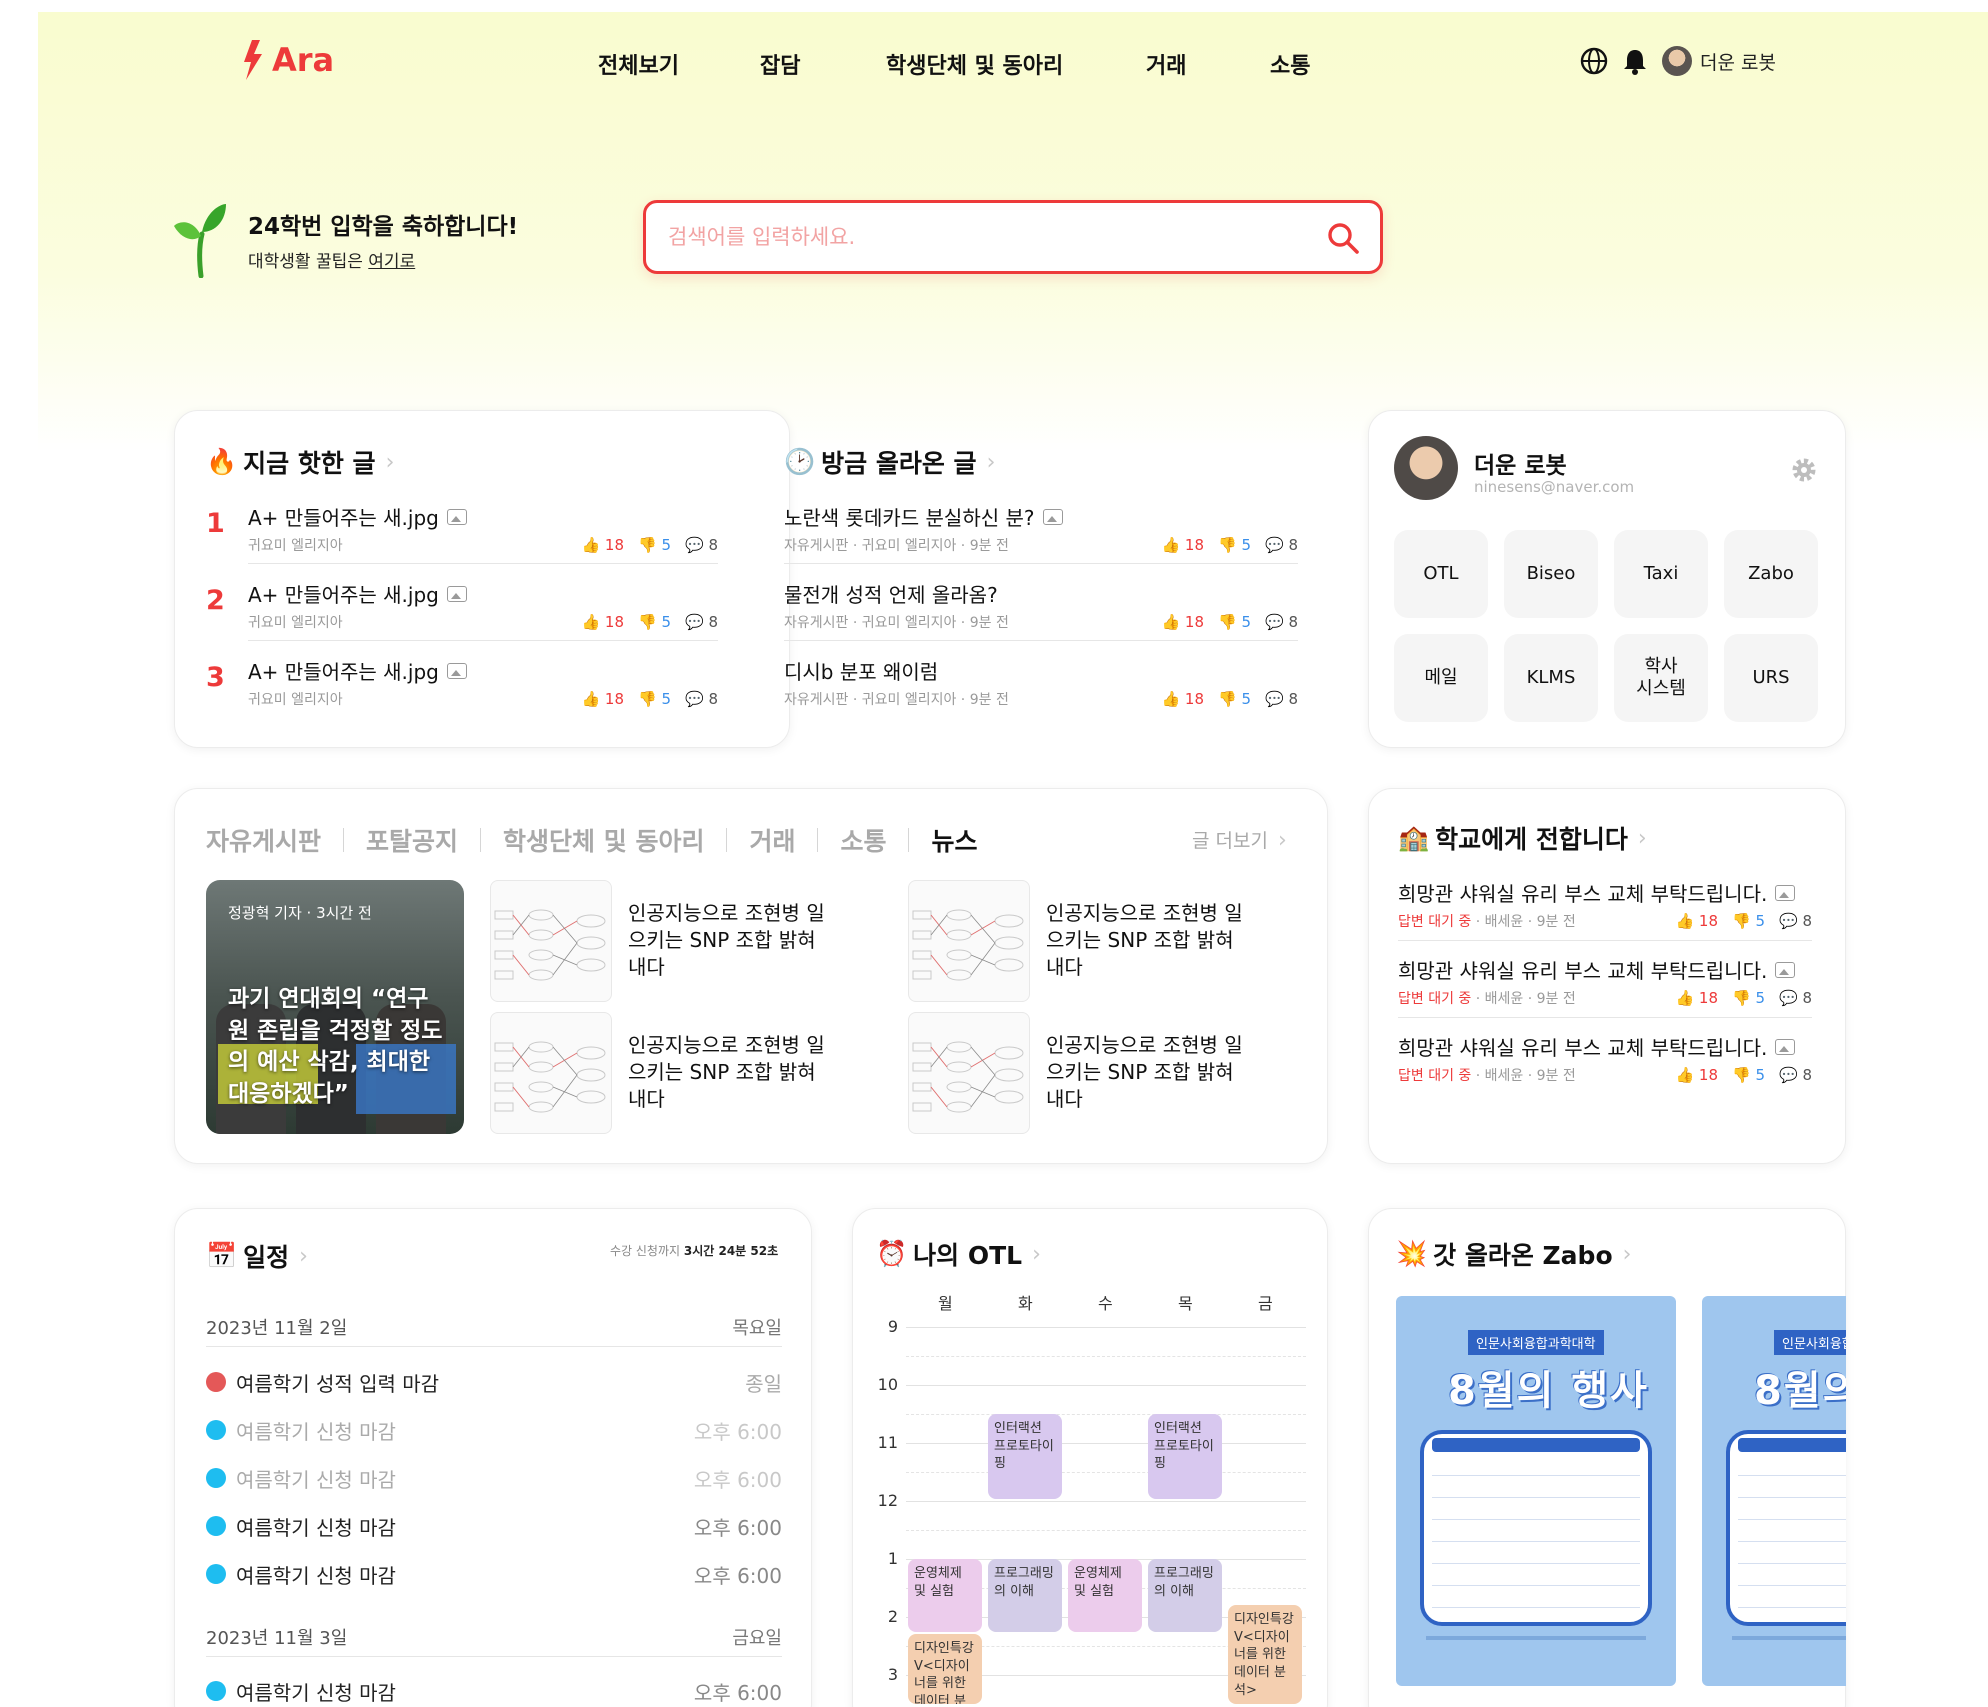 This screenshot has width=1988, height=1707. Describe the element at coordinates (1551, 678) in the screenshot. I see `service-klms: KLMS` at that location.